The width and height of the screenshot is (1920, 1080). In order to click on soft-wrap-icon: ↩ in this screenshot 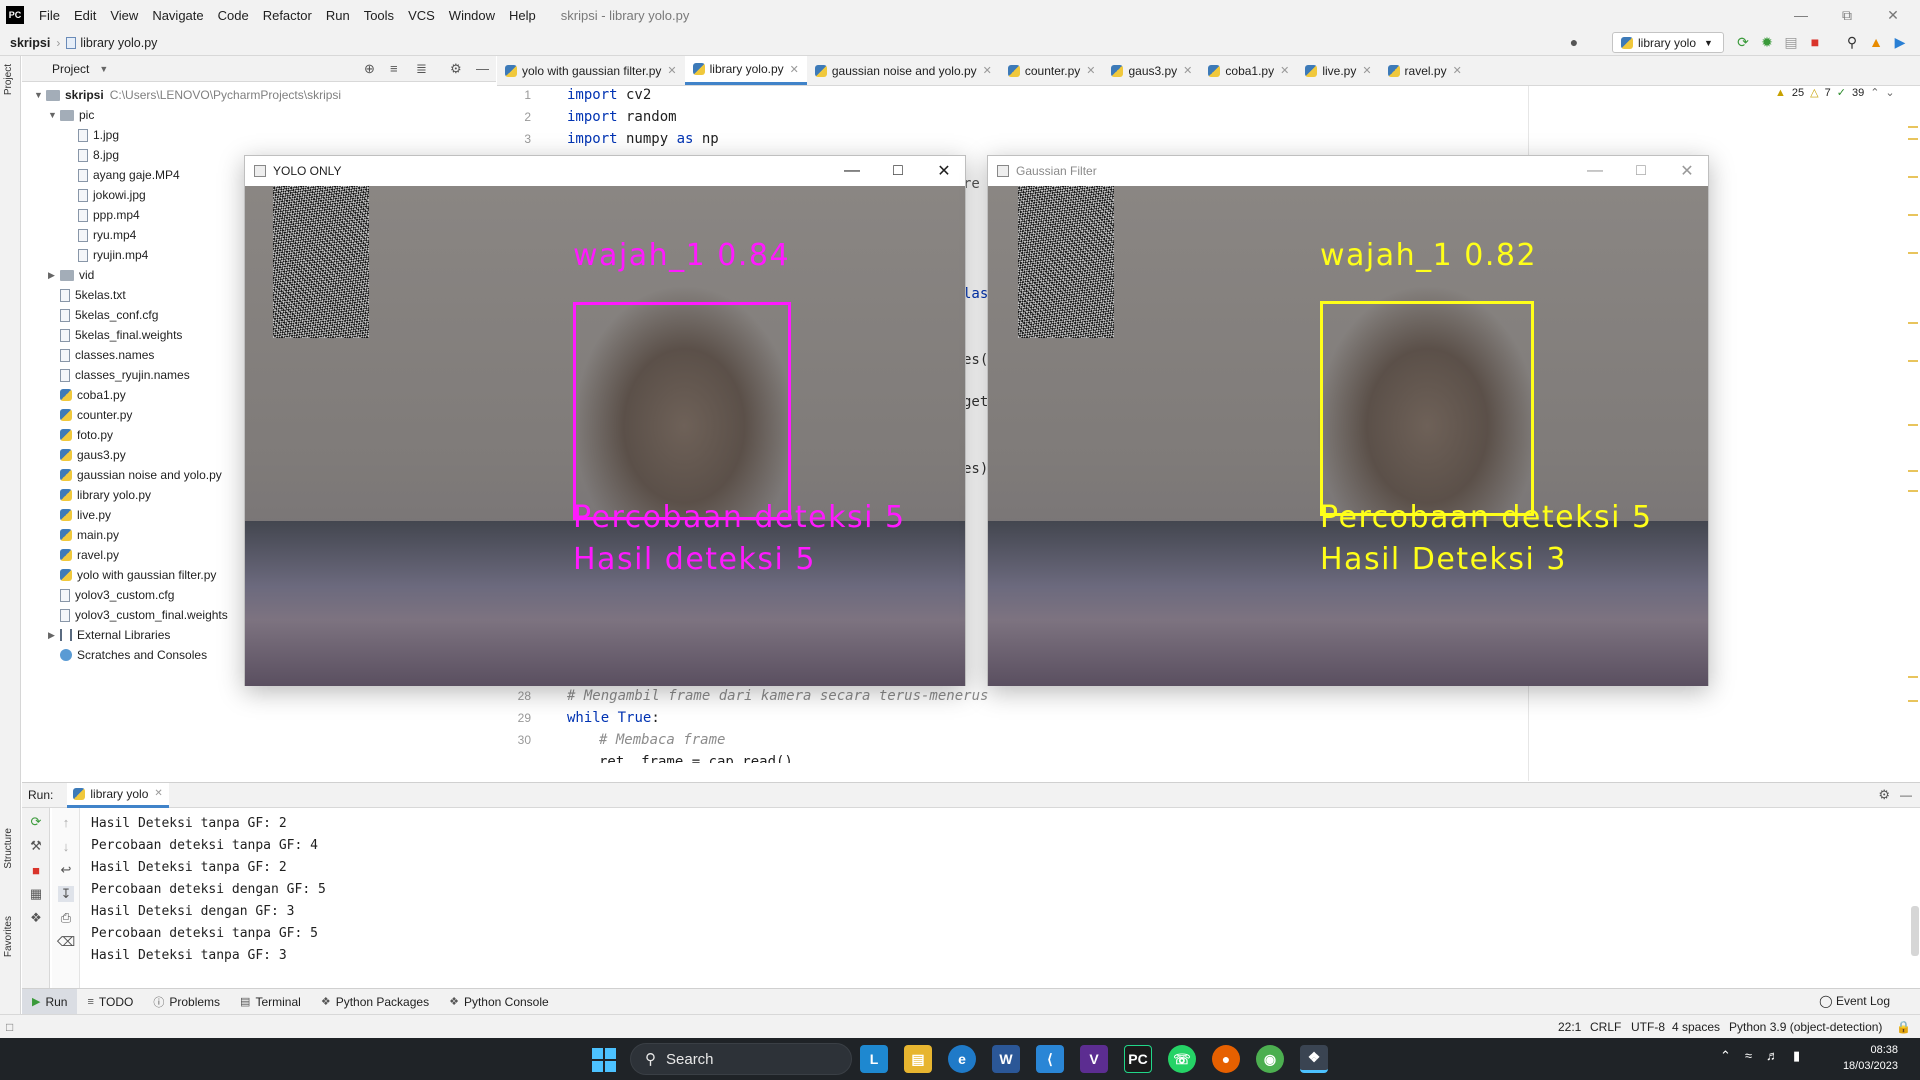, I will do `click(66, 870)`.